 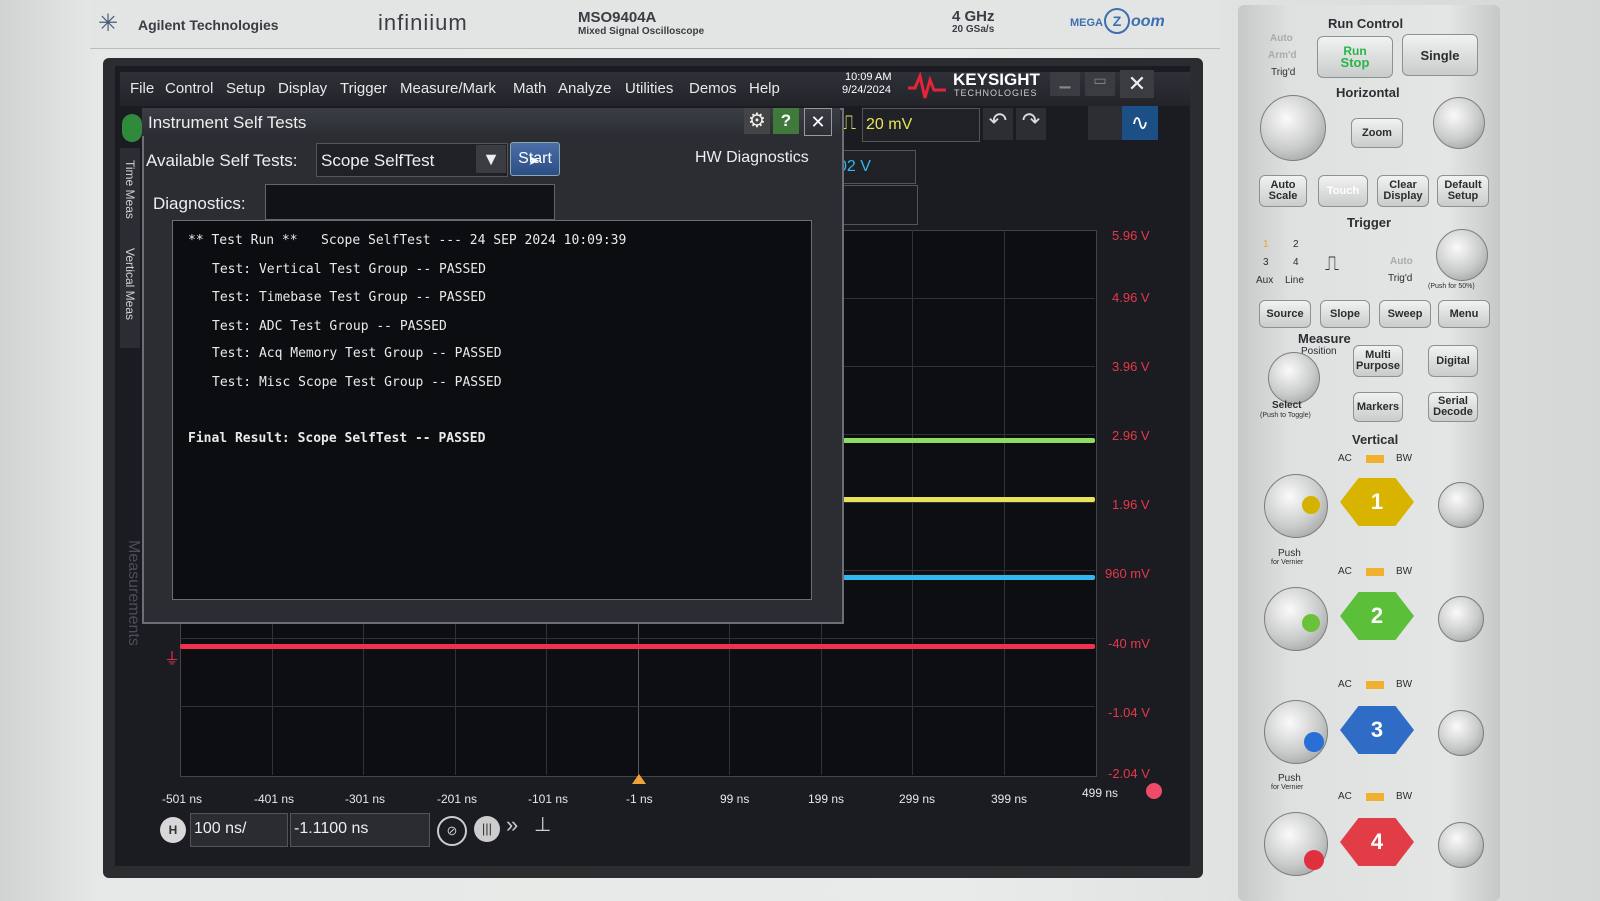 What do you see at coordinates (189, 88) in the screenshot?
I see `menu-control: Control` at bounding box center [189, 88].